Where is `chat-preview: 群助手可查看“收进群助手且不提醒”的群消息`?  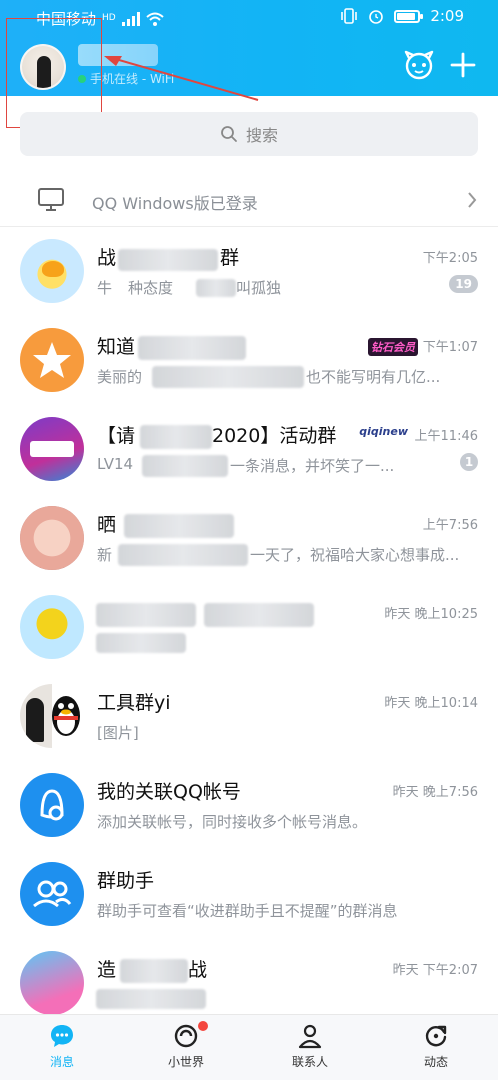
chat-preview: 群助手可查看“收进群助手且不提醒”的群消息 is located at coordinates (247, 911).